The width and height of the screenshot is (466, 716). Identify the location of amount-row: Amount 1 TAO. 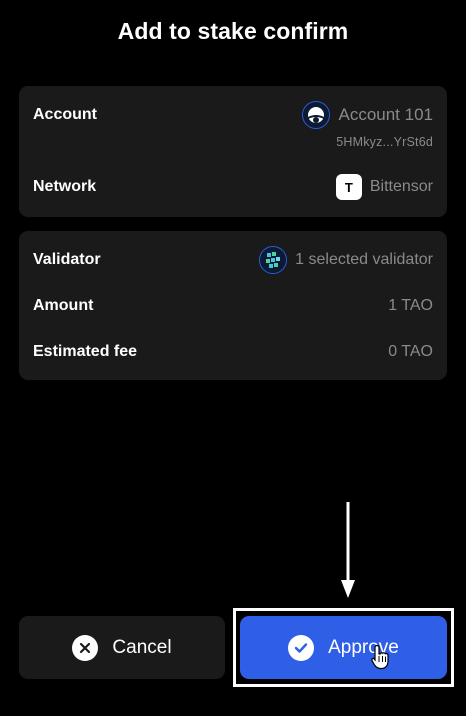
(233, 306).